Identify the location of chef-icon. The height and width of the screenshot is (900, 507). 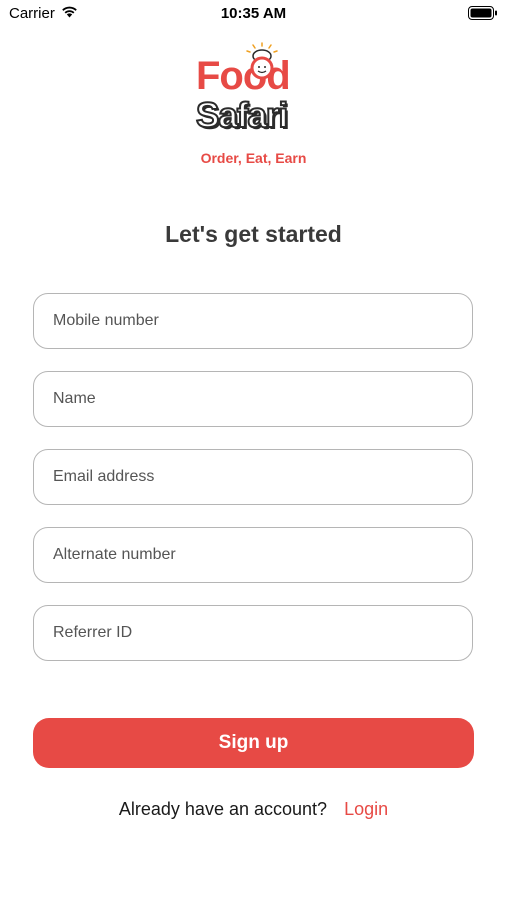
(262, 64).